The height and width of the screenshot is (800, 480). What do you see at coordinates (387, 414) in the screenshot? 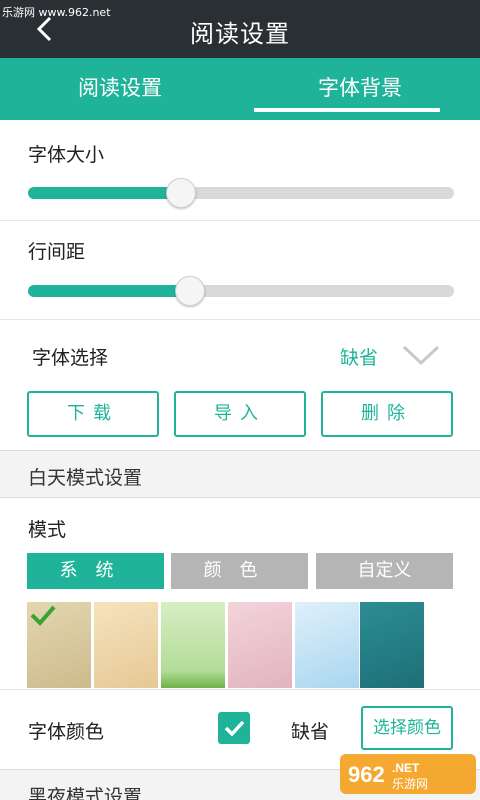
I see `delete-font-button: 删除` at bounding box center [387, 414].